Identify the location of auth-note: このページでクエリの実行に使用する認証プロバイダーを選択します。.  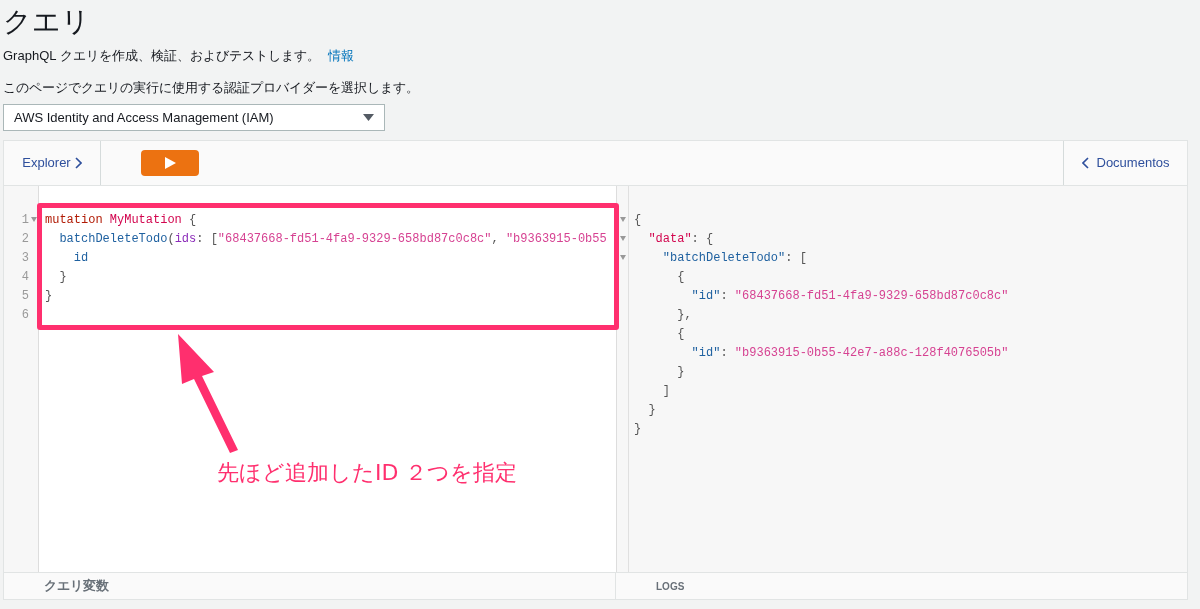
(211, 87).